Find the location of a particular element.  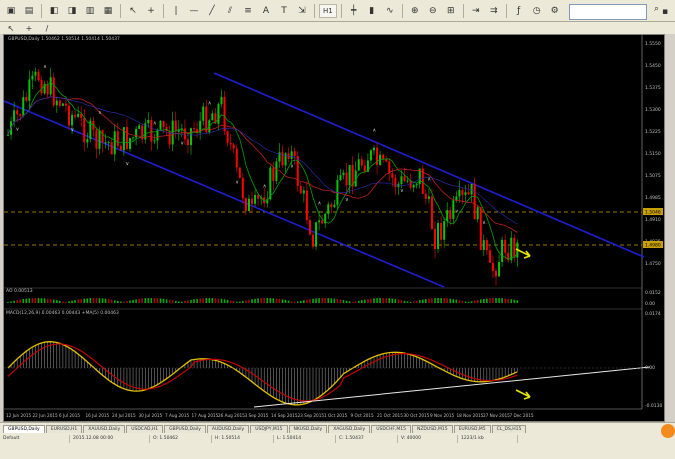

chart-tab: XAGUSD,Daily is located at coordinates (349, 429).